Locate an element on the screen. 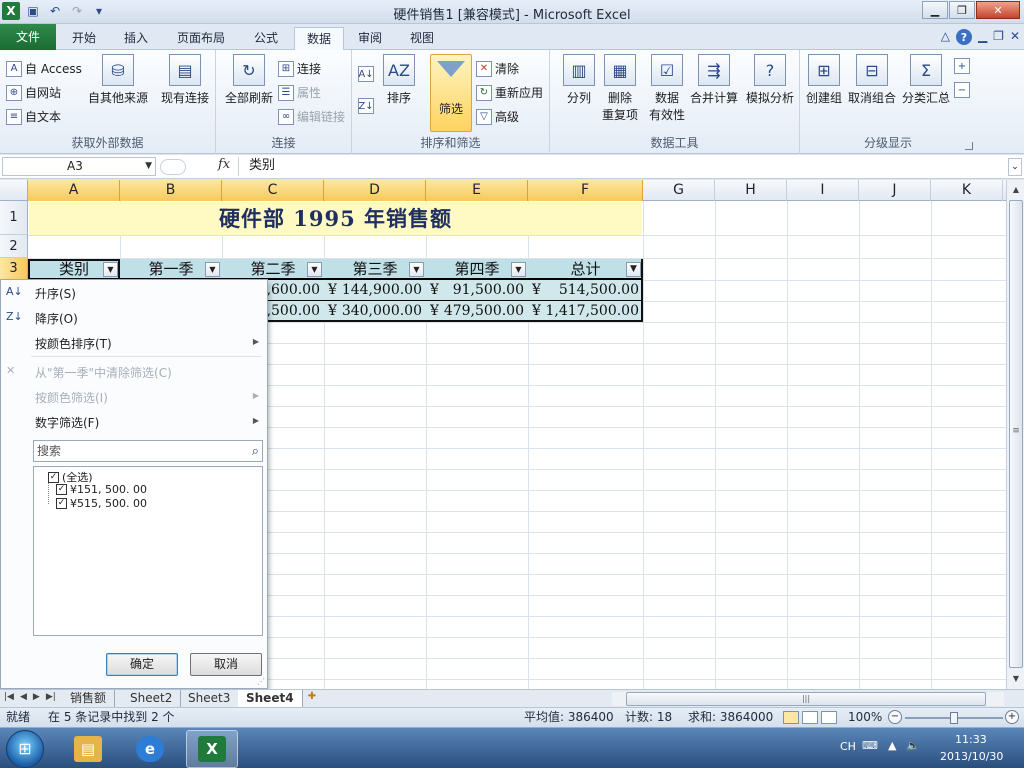 The image size is (1024, 768). scroll-down-icon: ▼ is located at coordinates (1015, 679).